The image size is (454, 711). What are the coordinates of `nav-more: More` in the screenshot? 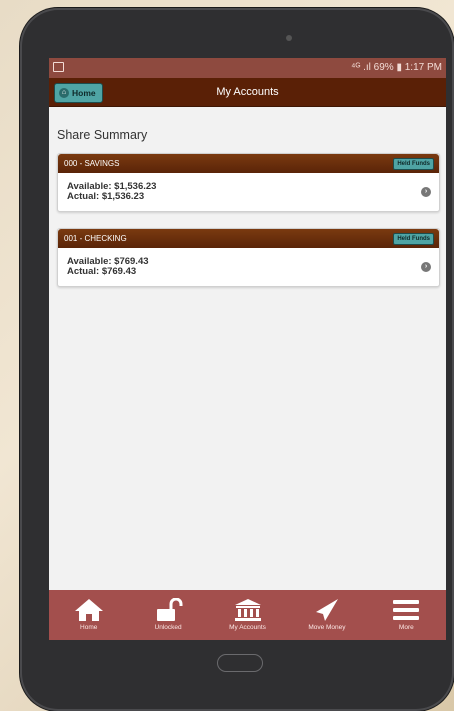 It's located at (406, 615).